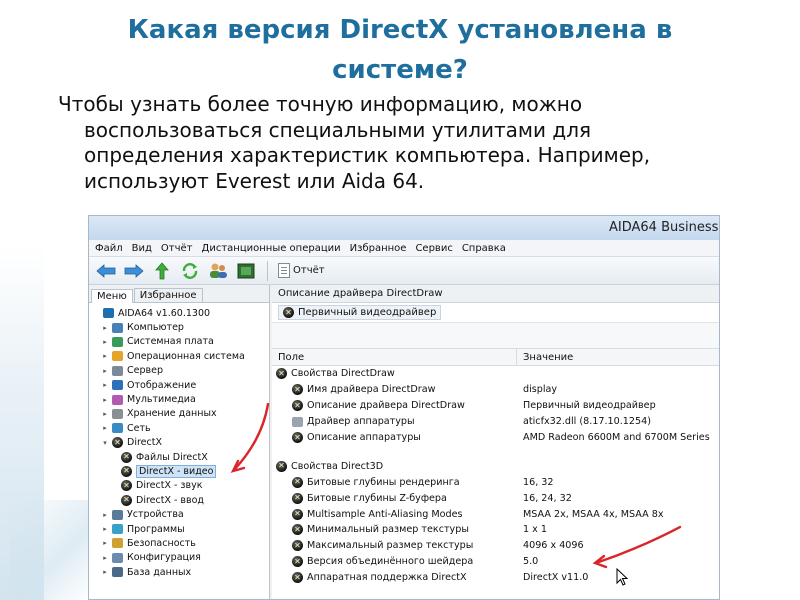 Image resolution: width=800 pixels, height=600 pixels. What do you see at coordinates (145, 371) in the screenshot?
I see `tree-item-label: Сервер` at bounding box center [145, 371].